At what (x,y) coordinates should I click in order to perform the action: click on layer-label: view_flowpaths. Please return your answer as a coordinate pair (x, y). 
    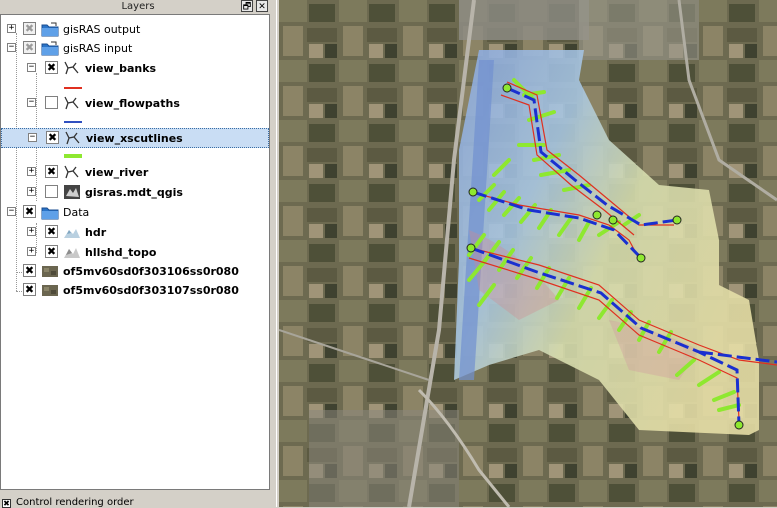
    Looking at the image, I should click on (132, 103).